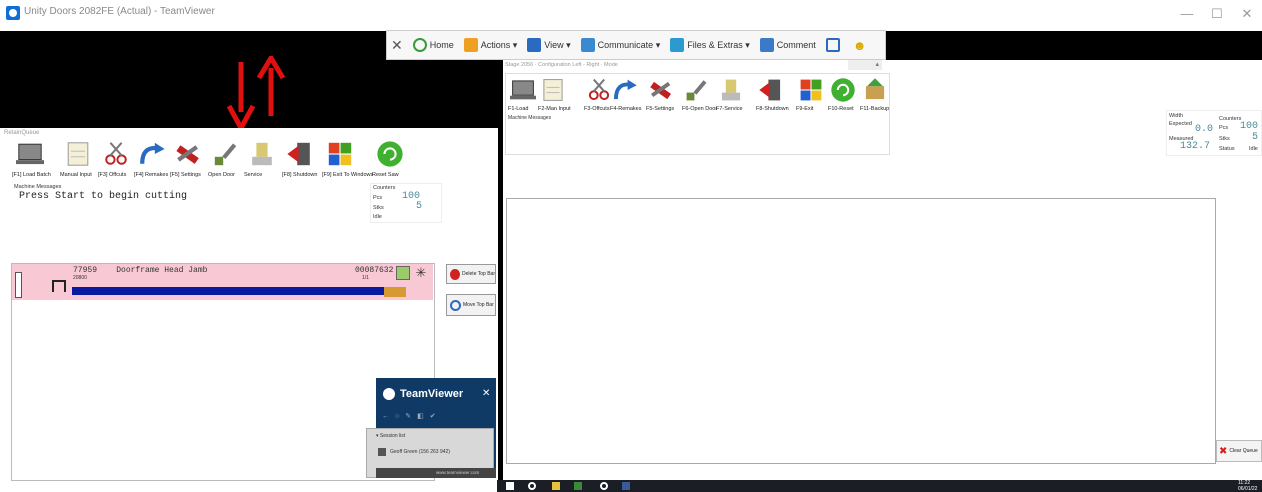 The image size is (1262, 492). I want to click on left-stks-label: Stks, so click(378, 208).